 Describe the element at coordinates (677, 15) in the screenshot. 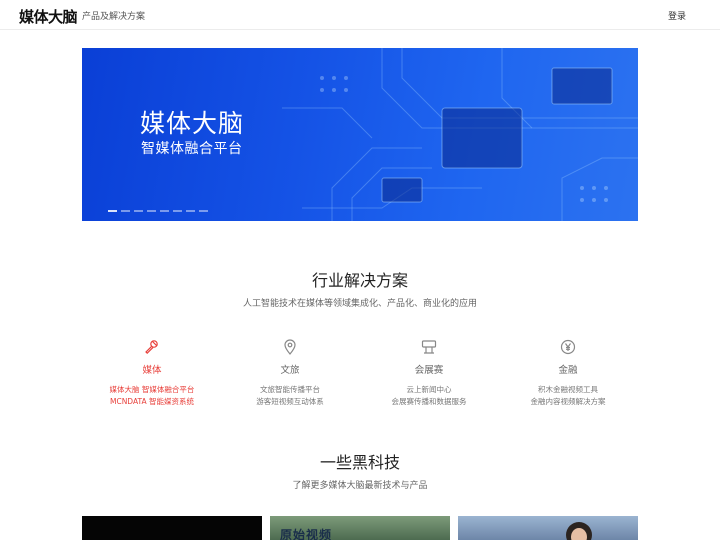

I see `login-link: 登录` at that location.